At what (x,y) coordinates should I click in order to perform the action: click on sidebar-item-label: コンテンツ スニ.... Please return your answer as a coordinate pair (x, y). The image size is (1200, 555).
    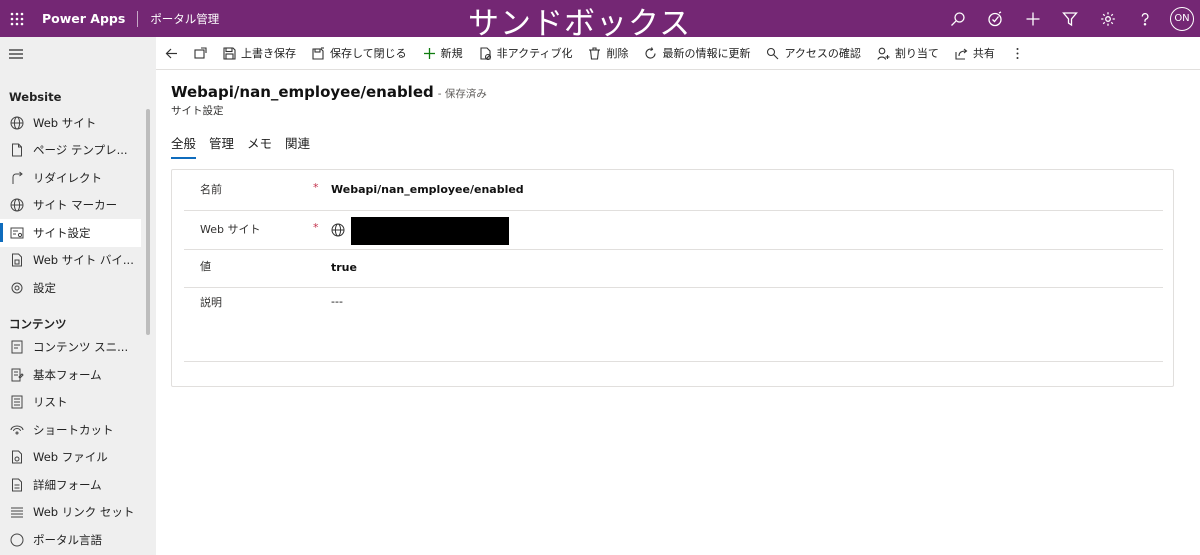
    Looking at the image, I should click on (81, 347).